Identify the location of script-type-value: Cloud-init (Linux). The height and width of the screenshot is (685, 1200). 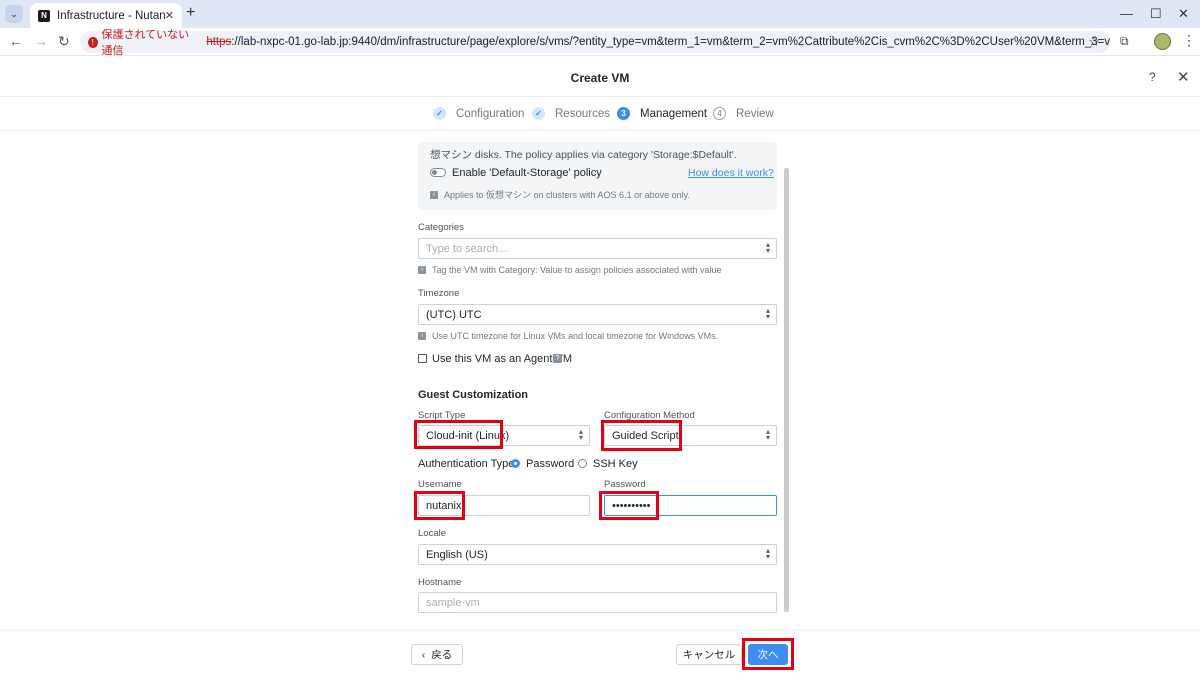
(468, 435).